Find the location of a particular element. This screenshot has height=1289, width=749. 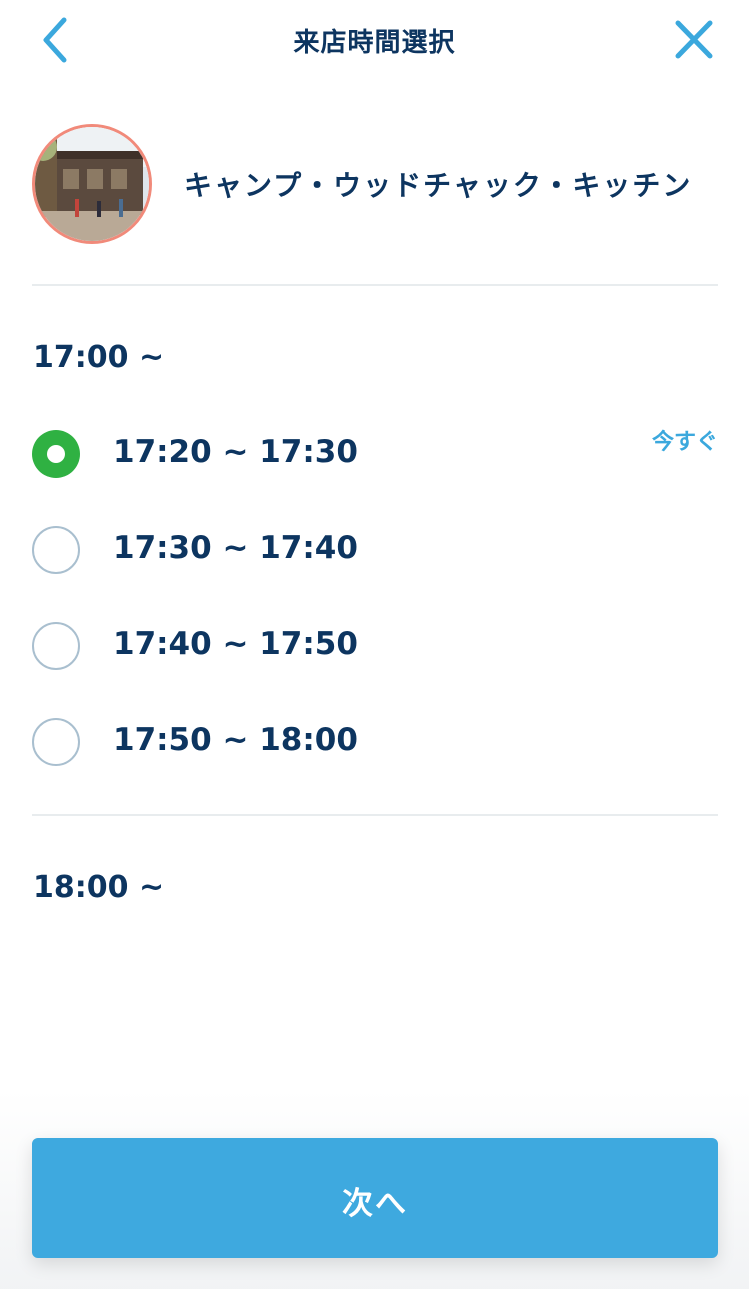

time-slot-label: 17:40 ~ 17:50 is located at coordinates (235, 644).